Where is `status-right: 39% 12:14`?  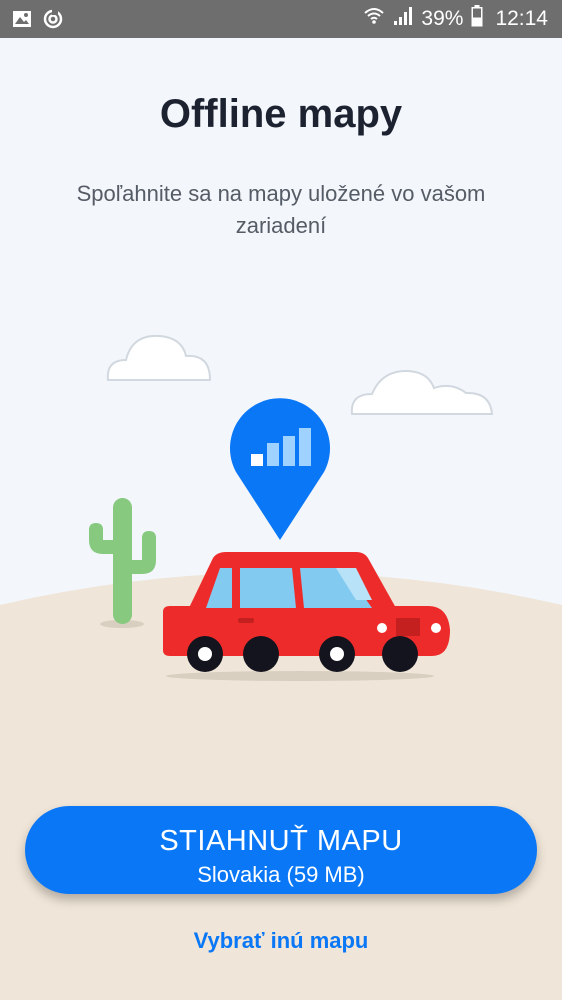 status-right: 39% 12:14 is located at coordinates (455, 19).